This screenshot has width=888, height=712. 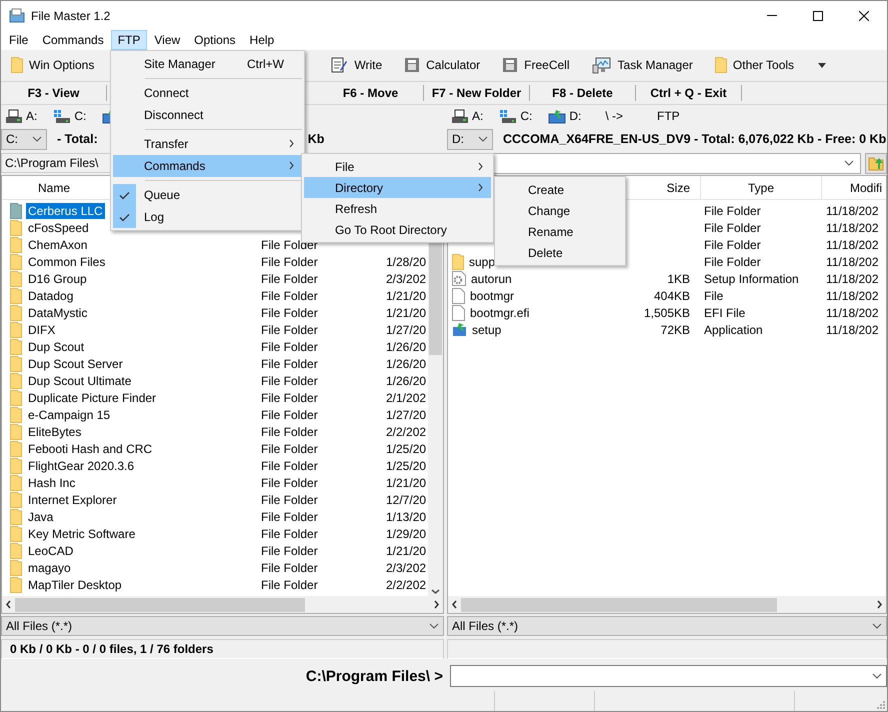 What do you see at coordinates (510, 65) in the screenshot?
I see `calculator-icon` at bounding box center [510, 65].